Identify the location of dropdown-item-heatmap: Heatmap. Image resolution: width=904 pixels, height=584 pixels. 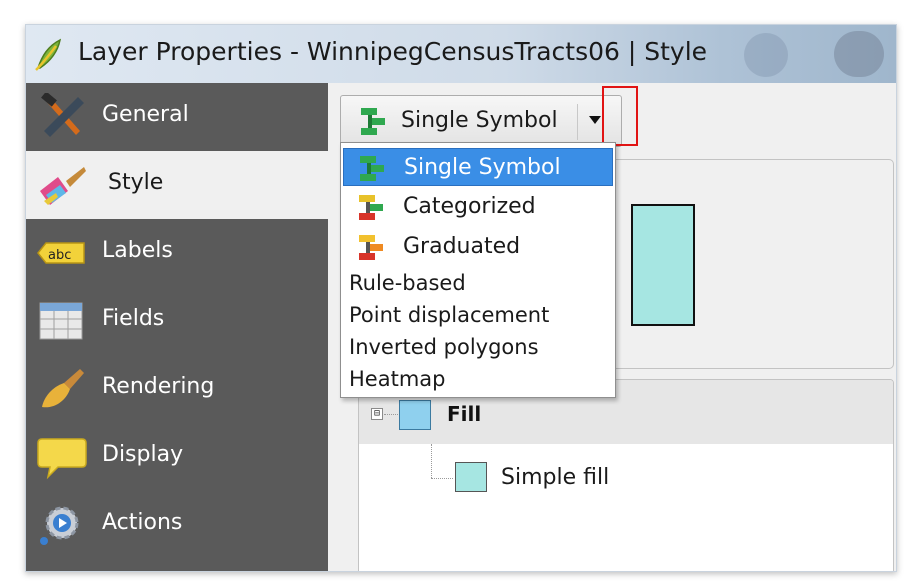
(397, 379).